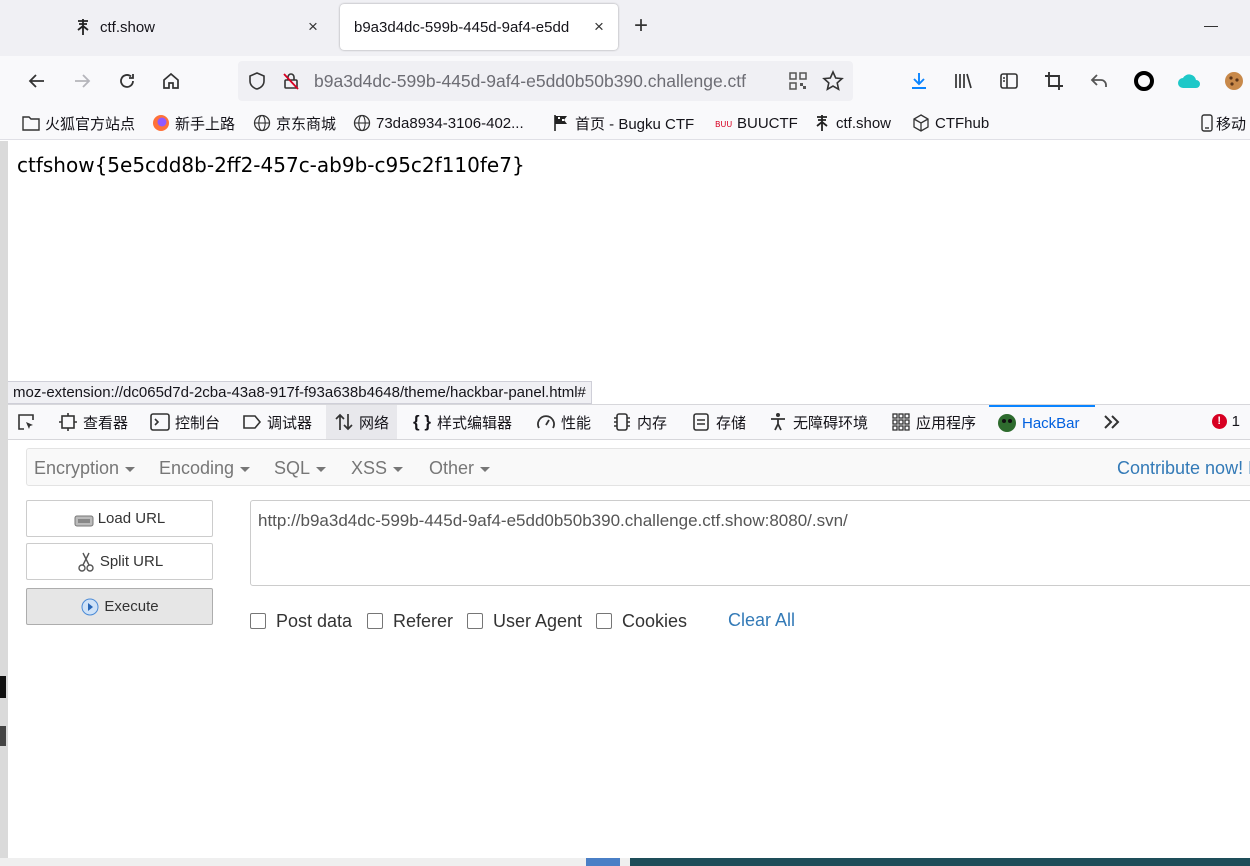  Describe the element at coordinates (462, 27) in the screenshot. I see `tab-title: b9a3d4dc-599b-445d-9af4-e5dd` at that location.